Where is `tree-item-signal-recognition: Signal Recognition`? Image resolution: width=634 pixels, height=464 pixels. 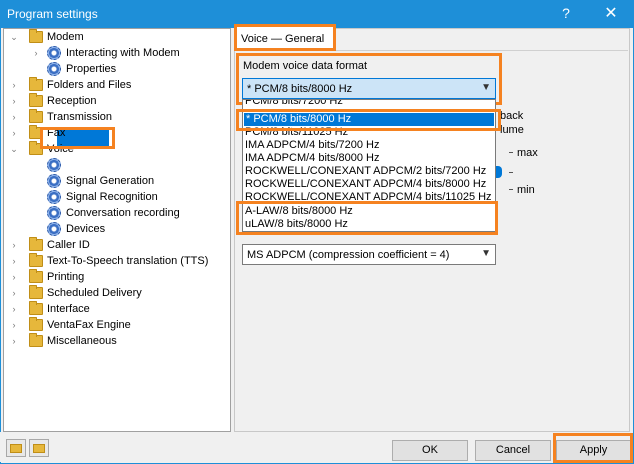 tree-item-signal-recognition: Signal Recognition is located at coordinates (115, 197).